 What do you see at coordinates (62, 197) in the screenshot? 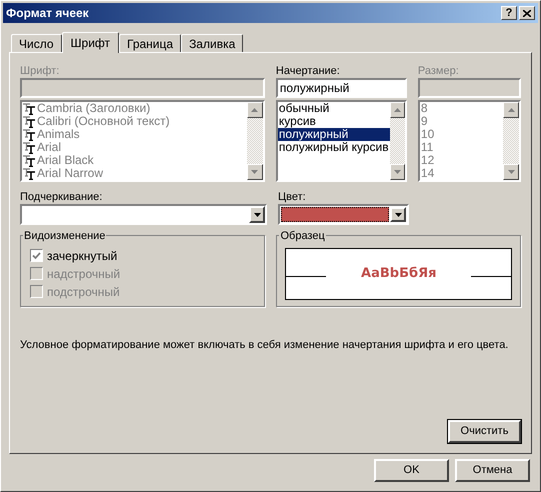
I see `field-label: Подчеркивание:` at bounding box center [62, 197].